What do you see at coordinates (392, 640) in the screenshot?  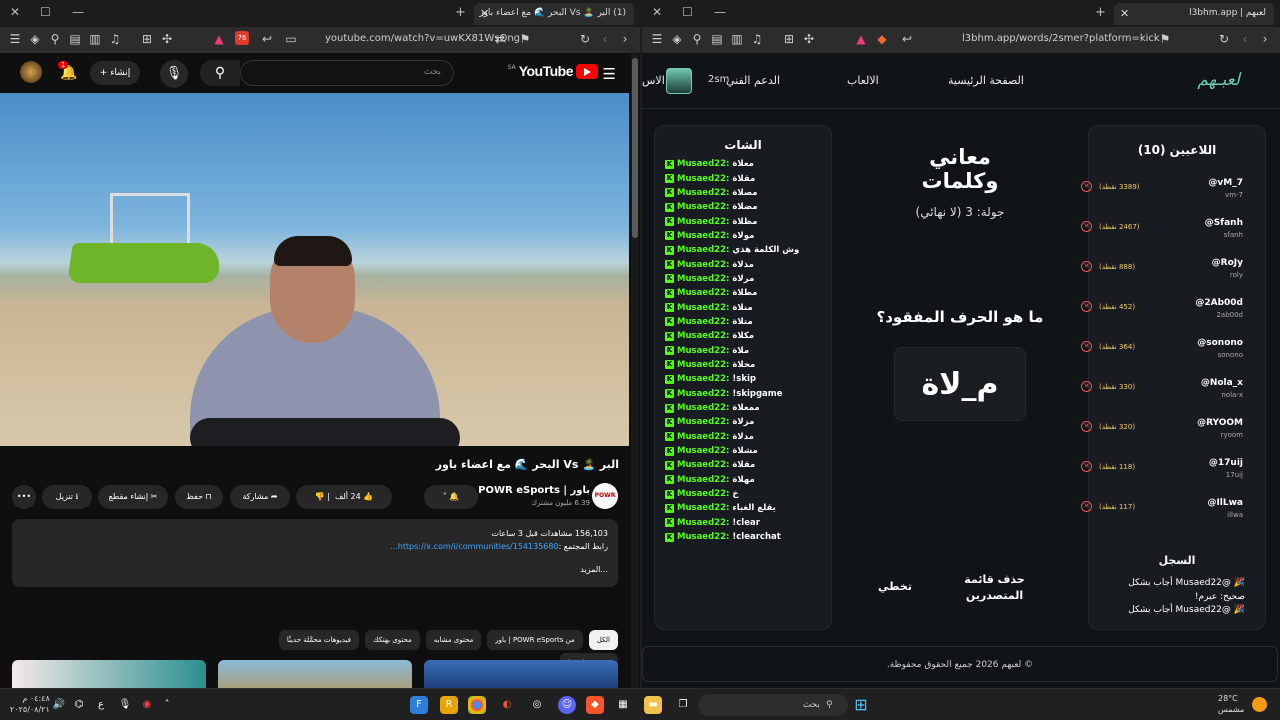 I see `chip-interest: محتوى بهتكك` at bounding box center [392, 640].